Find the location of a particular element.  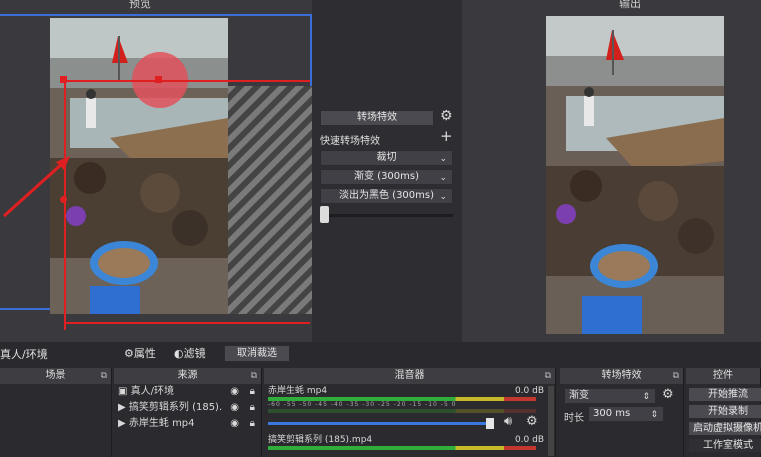

transitions-dock-title: 转场特效 is located at coordinates (621, 375).